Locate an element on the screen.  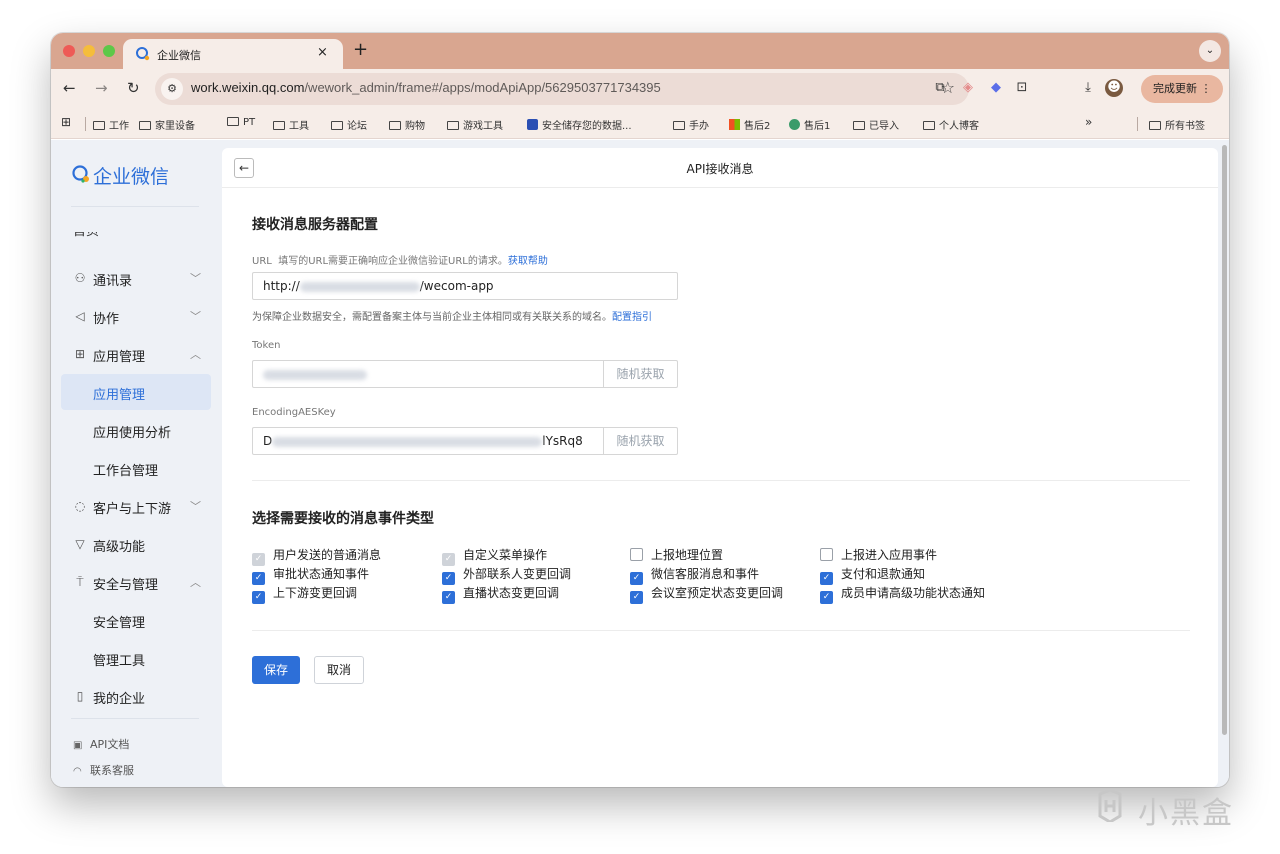
footer-link-api-docs: ▣ API文档 is located at coordinates (101, 744).